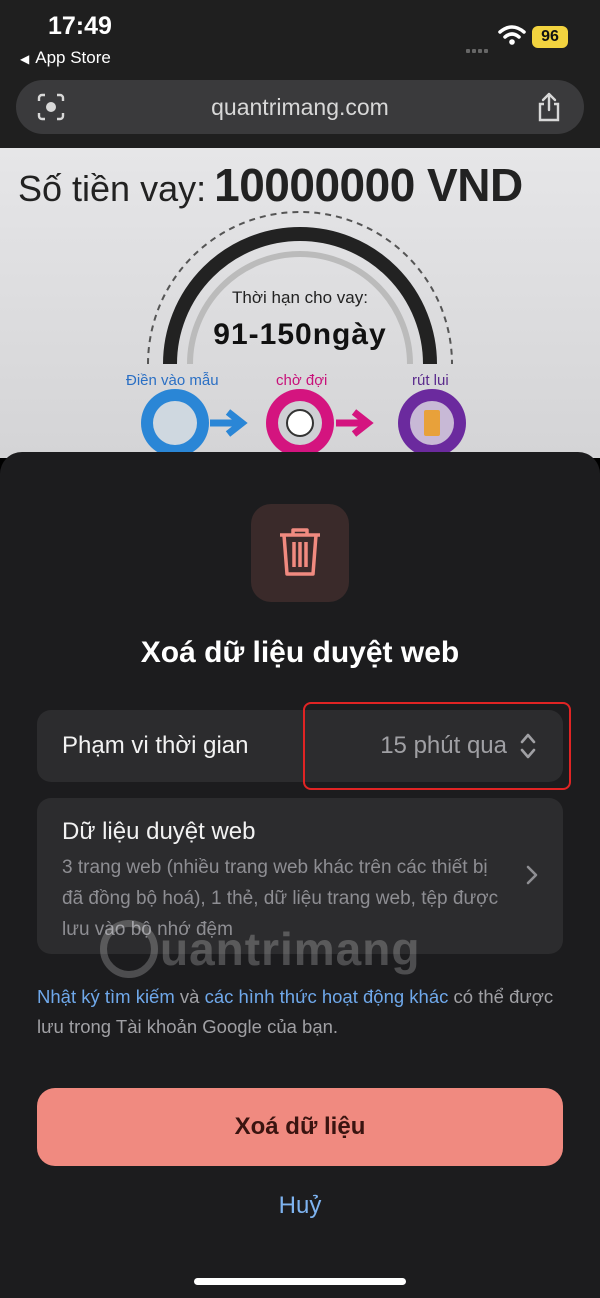 The height and width of the screenshot is (1298, 600). What do you see at coordinates (300, 39) in the screenshot?
I see `status-bar: 17:49 ◀ App Store 96` at bounding box center [300, 39].